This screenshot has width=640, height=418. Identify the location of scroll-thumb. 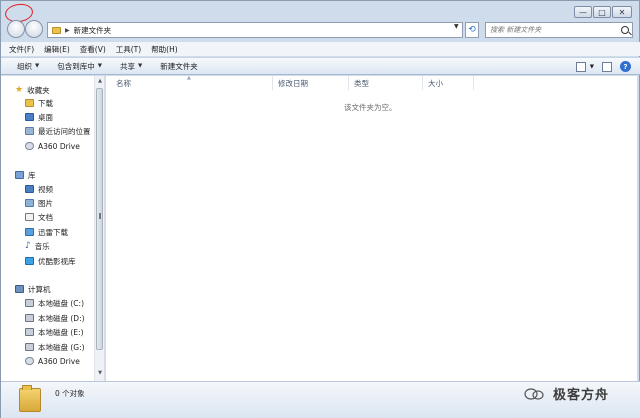
(99, 219).